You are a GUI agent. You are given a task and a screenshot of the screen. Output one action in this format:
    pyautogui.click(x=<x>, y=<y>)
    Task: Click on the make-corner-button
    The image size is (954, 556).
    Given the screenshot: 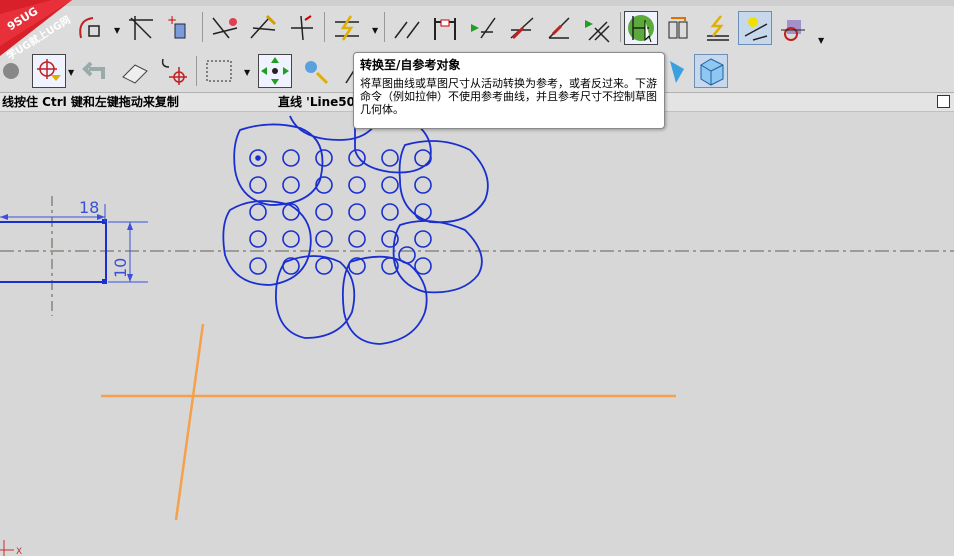 What is the action you would take?
    pyautogui.click(x=407, y=28)
    